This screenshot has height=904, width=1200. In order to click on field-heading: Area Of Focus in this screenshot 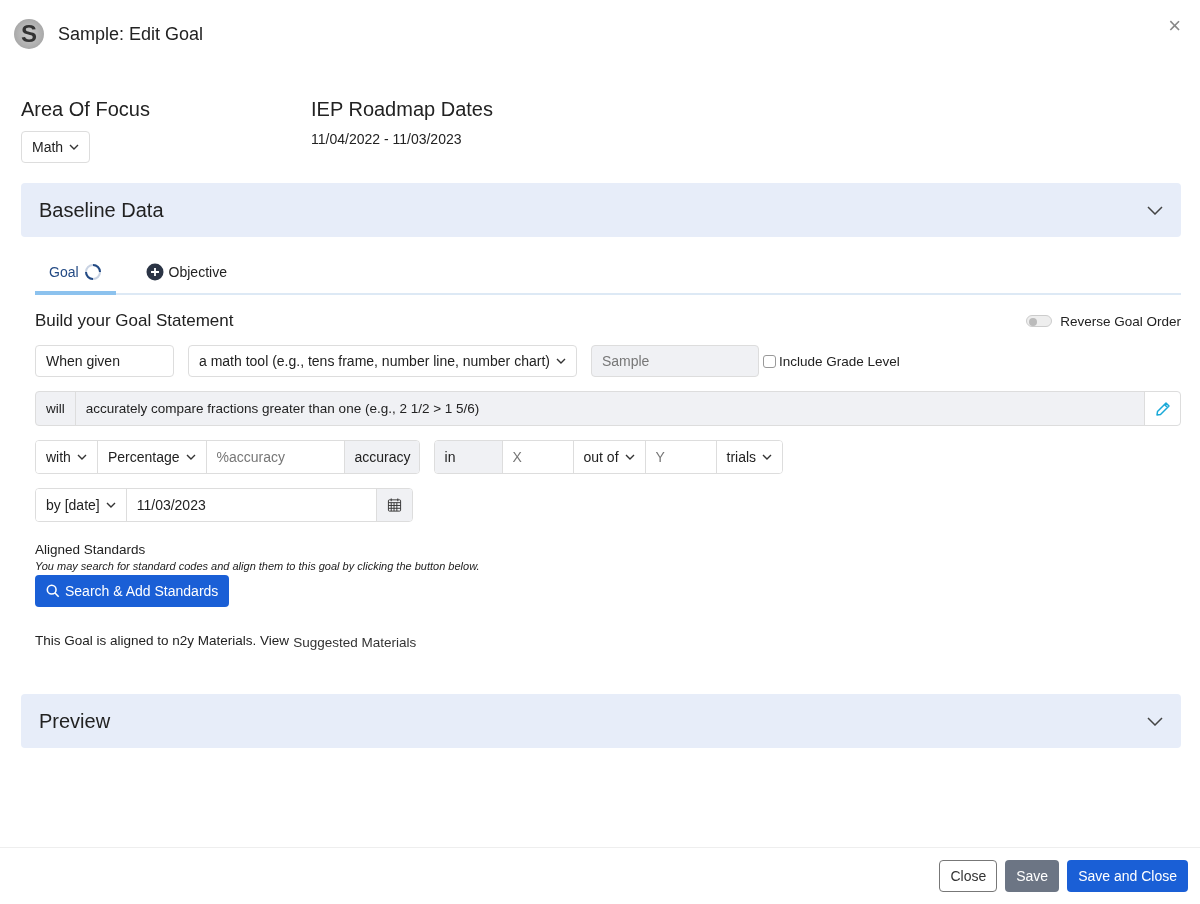, I will do `click(86, 109)`.